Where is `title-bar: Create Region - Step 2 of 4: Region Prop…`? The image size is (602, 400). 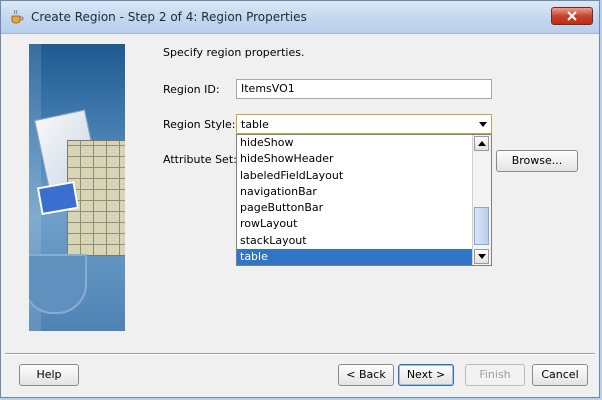
title-bar: Create Region - Step 2 of 4: Region Prop… is located at coordinates (300, 17).